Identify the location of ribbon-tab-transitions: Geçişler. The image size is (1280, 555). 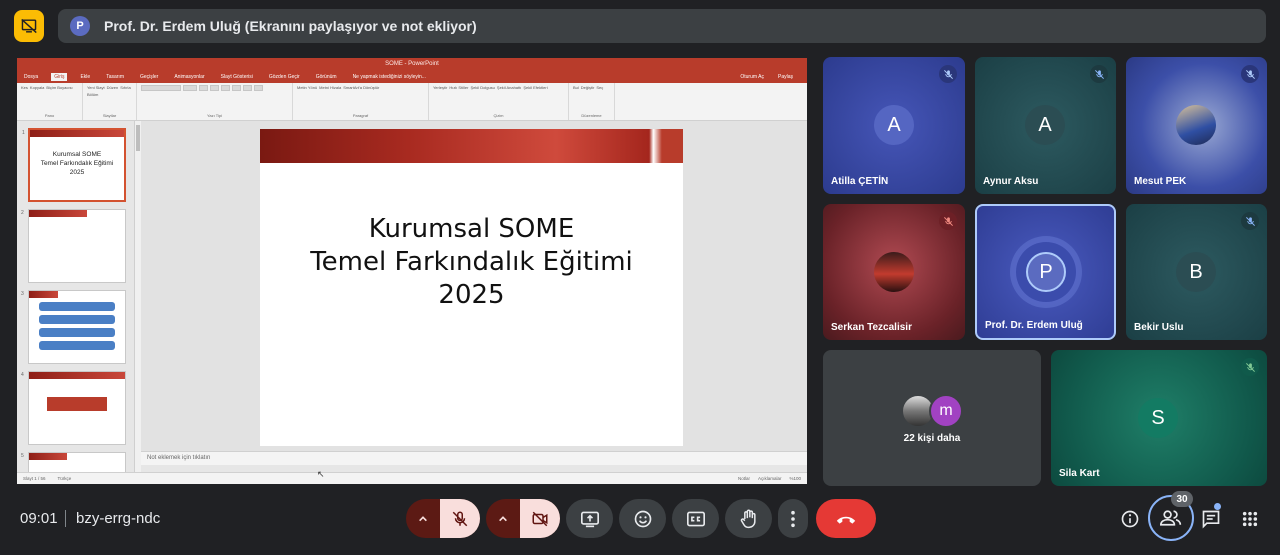
(149, 76).